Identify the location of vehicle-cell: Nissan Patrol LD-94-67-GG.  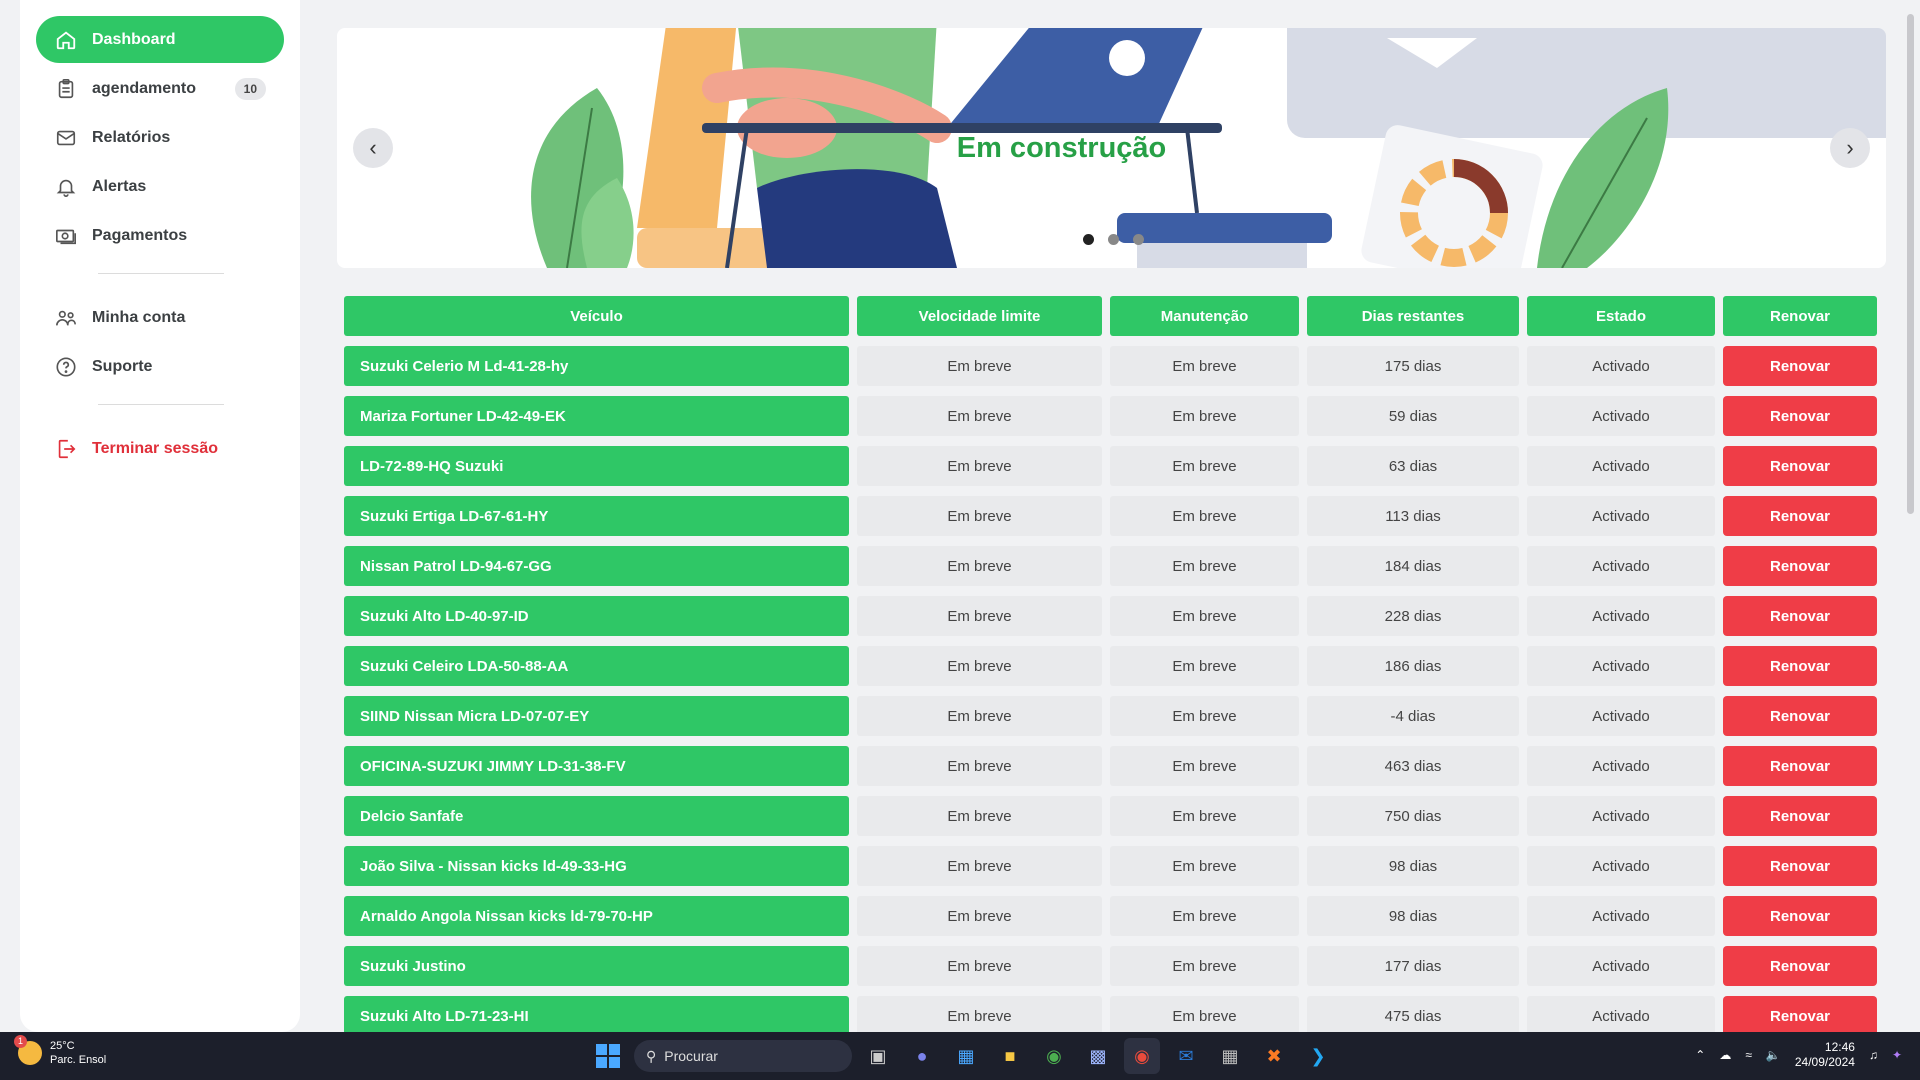
(596, 566).